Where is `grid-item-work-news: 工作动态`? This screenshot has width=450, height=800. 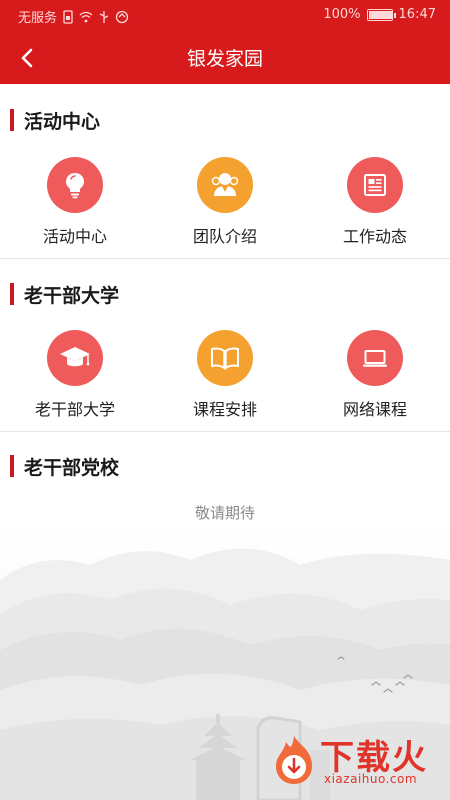
grid-item-work-news: 工作动态 is located at coordinates (375, 202).